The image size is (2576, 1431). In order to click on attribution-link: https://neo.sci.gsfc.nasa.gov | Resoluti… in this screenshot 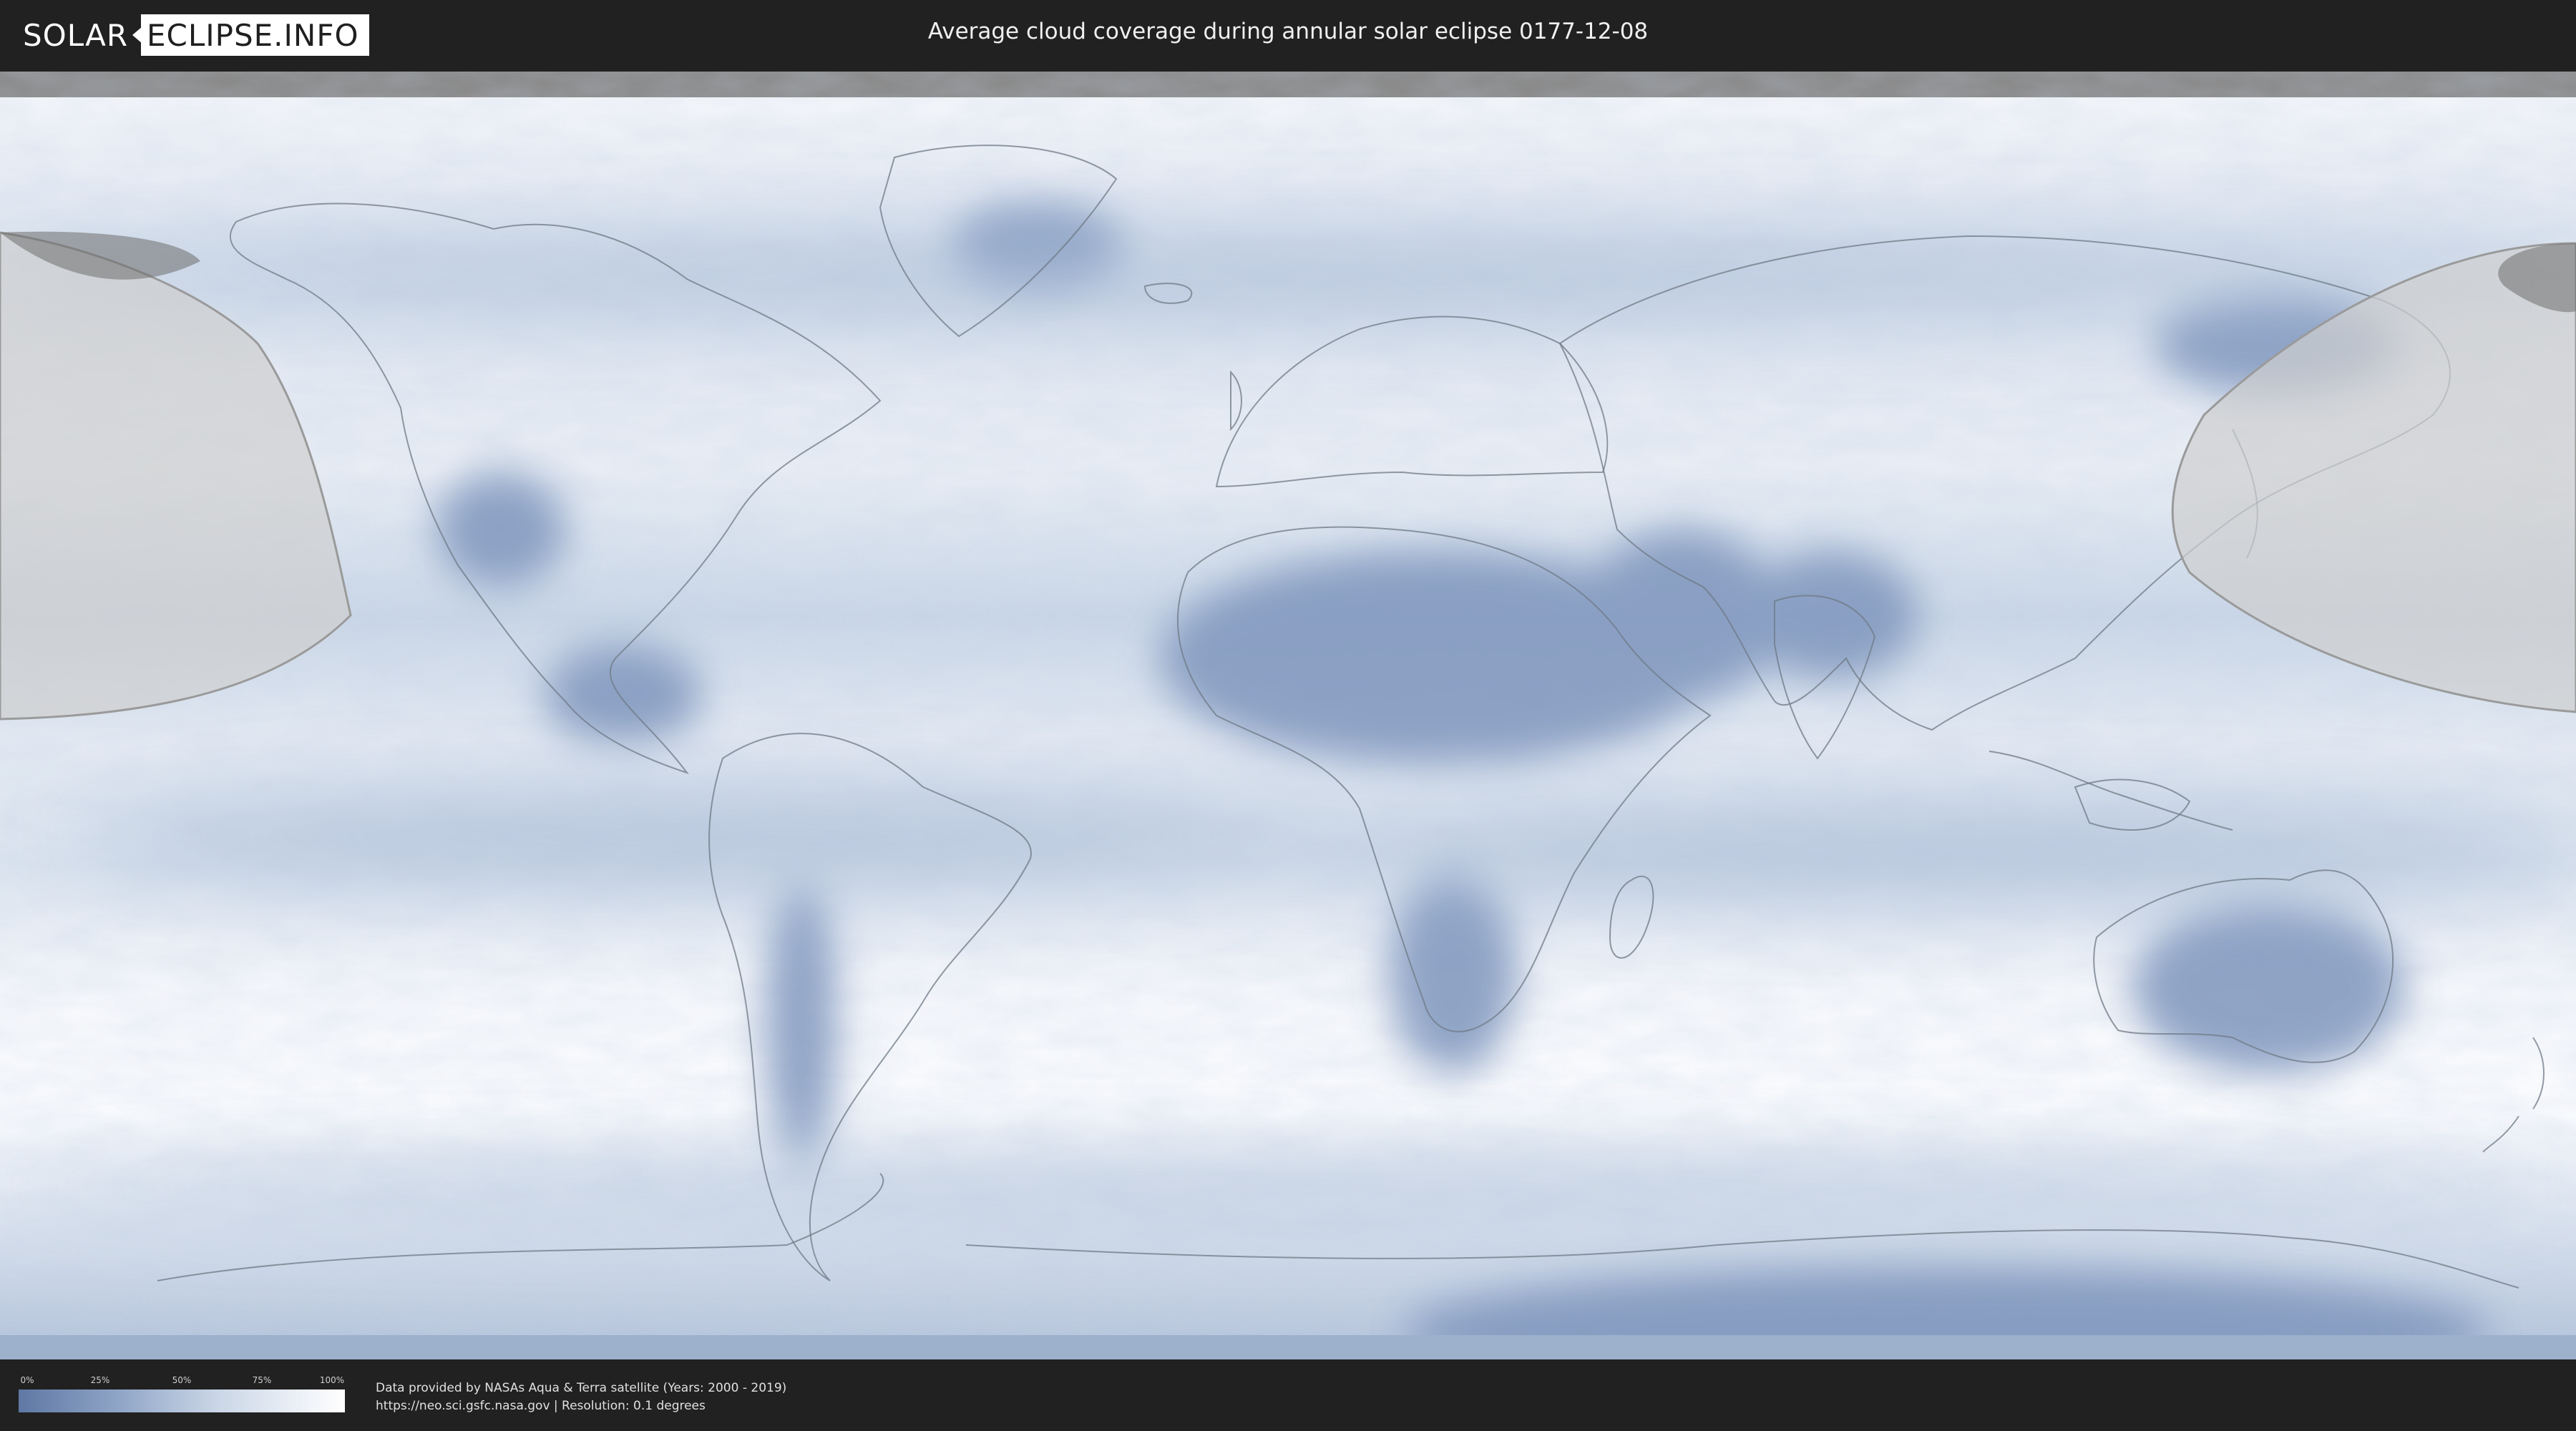, I will do `click(581, 1406)`.